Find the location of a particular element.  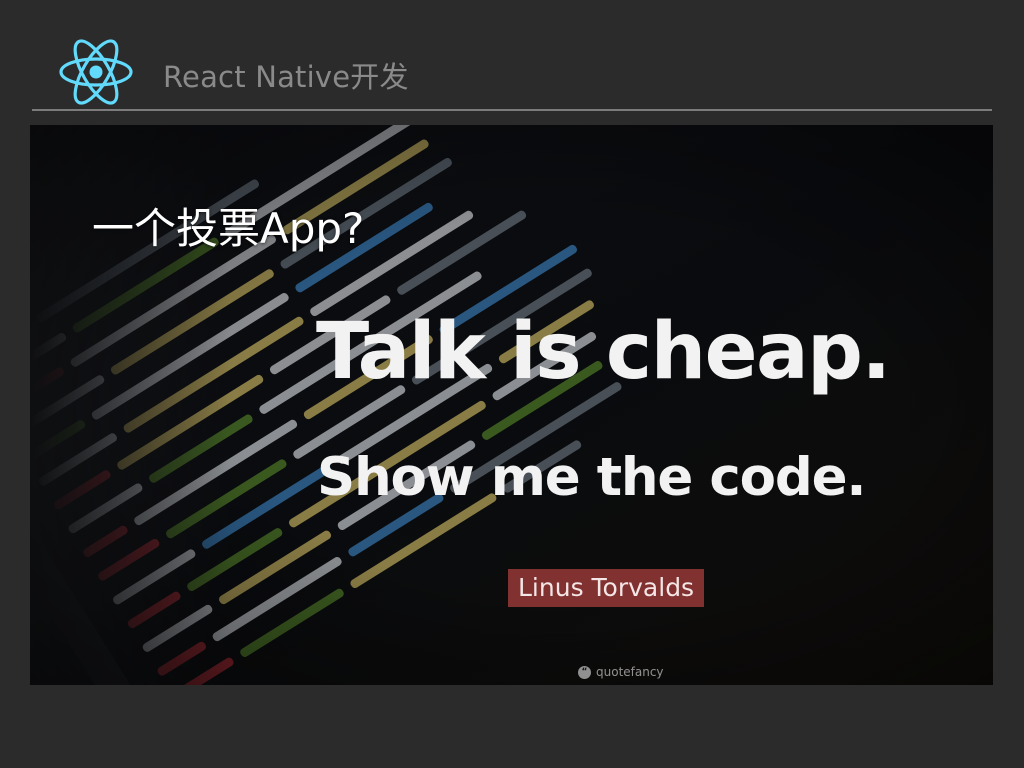

presentation-title: React Native开发 is located at coordinates (286, 77).